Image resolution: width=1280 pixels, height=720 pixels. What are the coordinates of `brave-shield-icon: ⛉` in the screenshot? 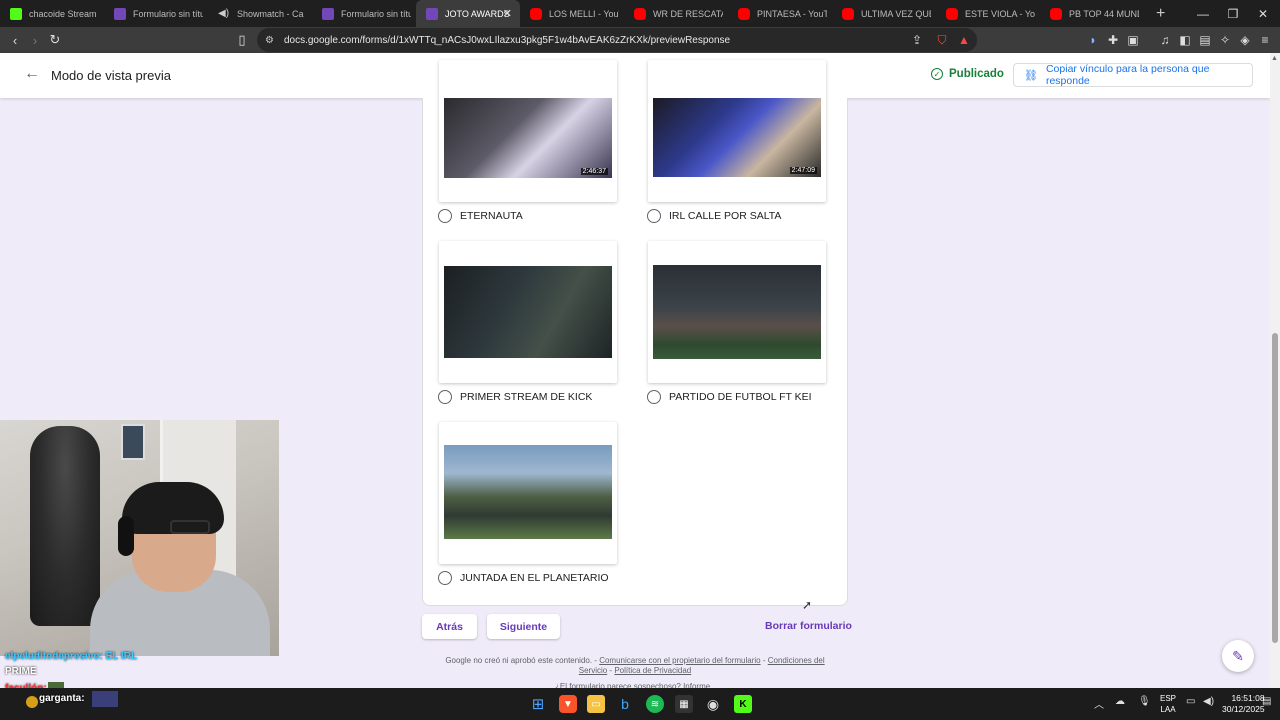 It's located at (942, 40).